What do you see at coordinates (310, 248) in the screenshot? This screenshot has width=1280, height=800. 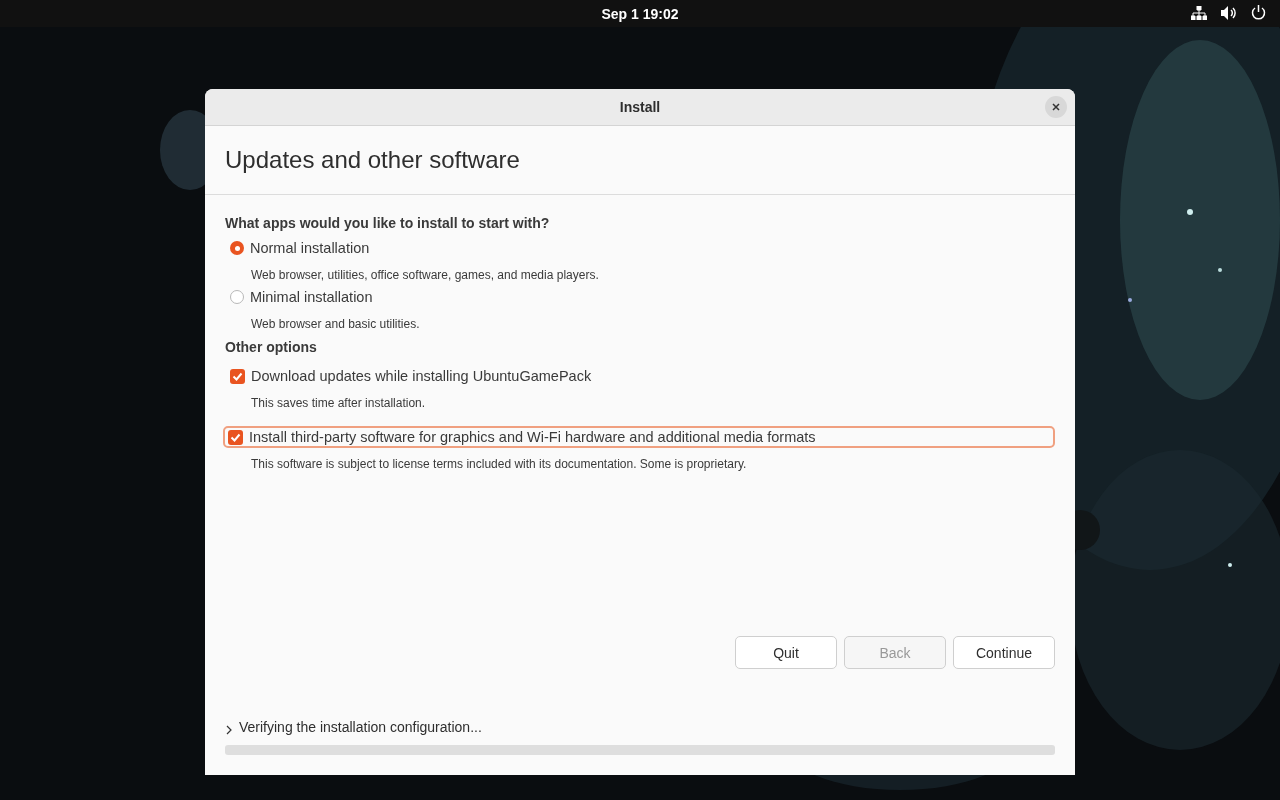 I see `option-label: Normal installation` at bounding box center [310, 248].